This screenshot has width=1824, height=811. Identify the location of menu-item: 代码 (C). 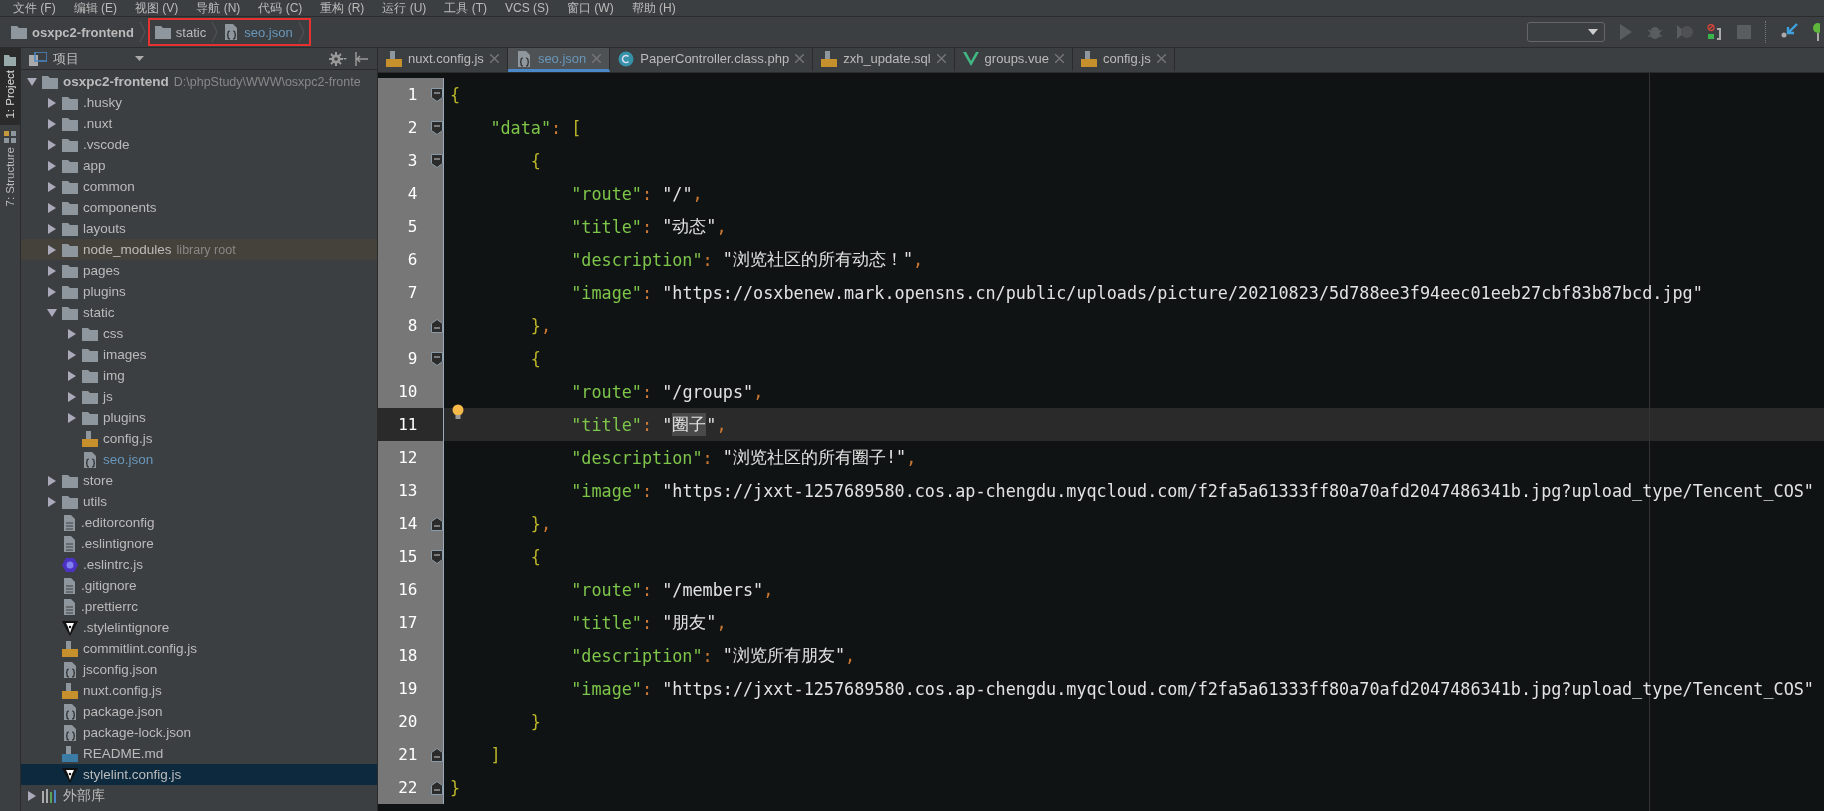
(280, 8).